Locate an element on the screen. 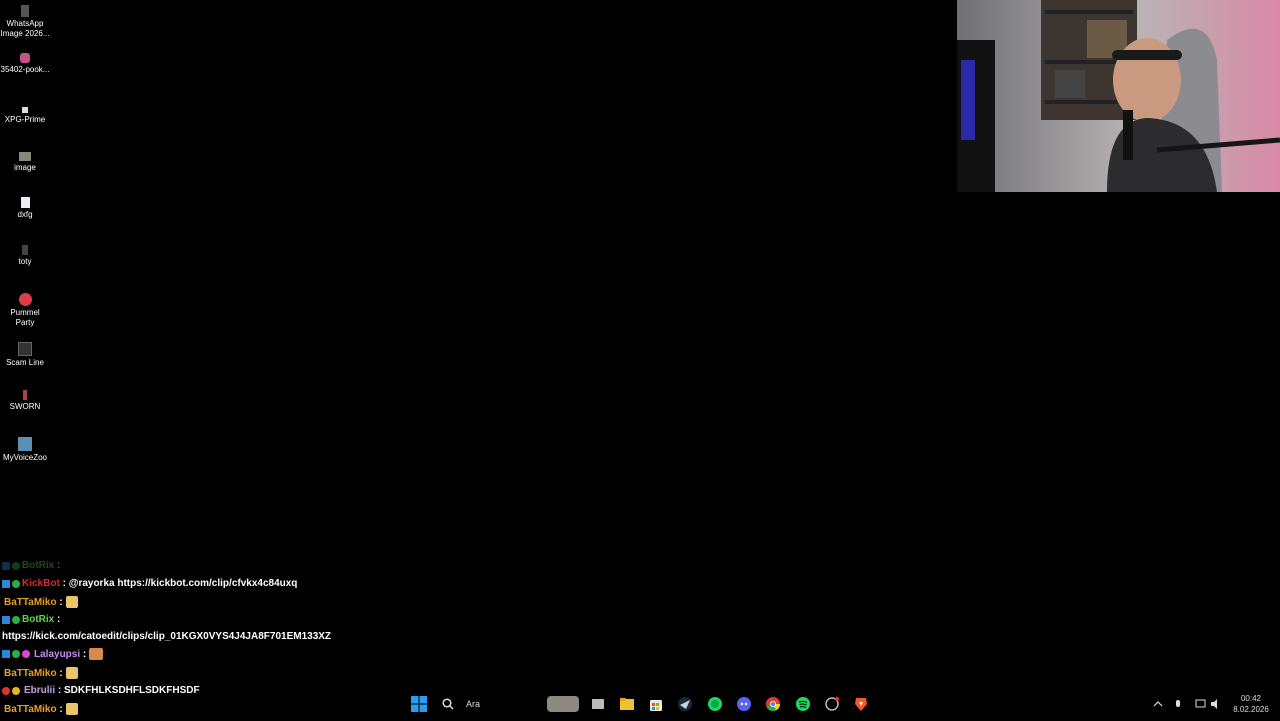 The height and width of the screenshot is (721, 1280). taskbar-search-box: Ara is located at coordinates (509, 704).